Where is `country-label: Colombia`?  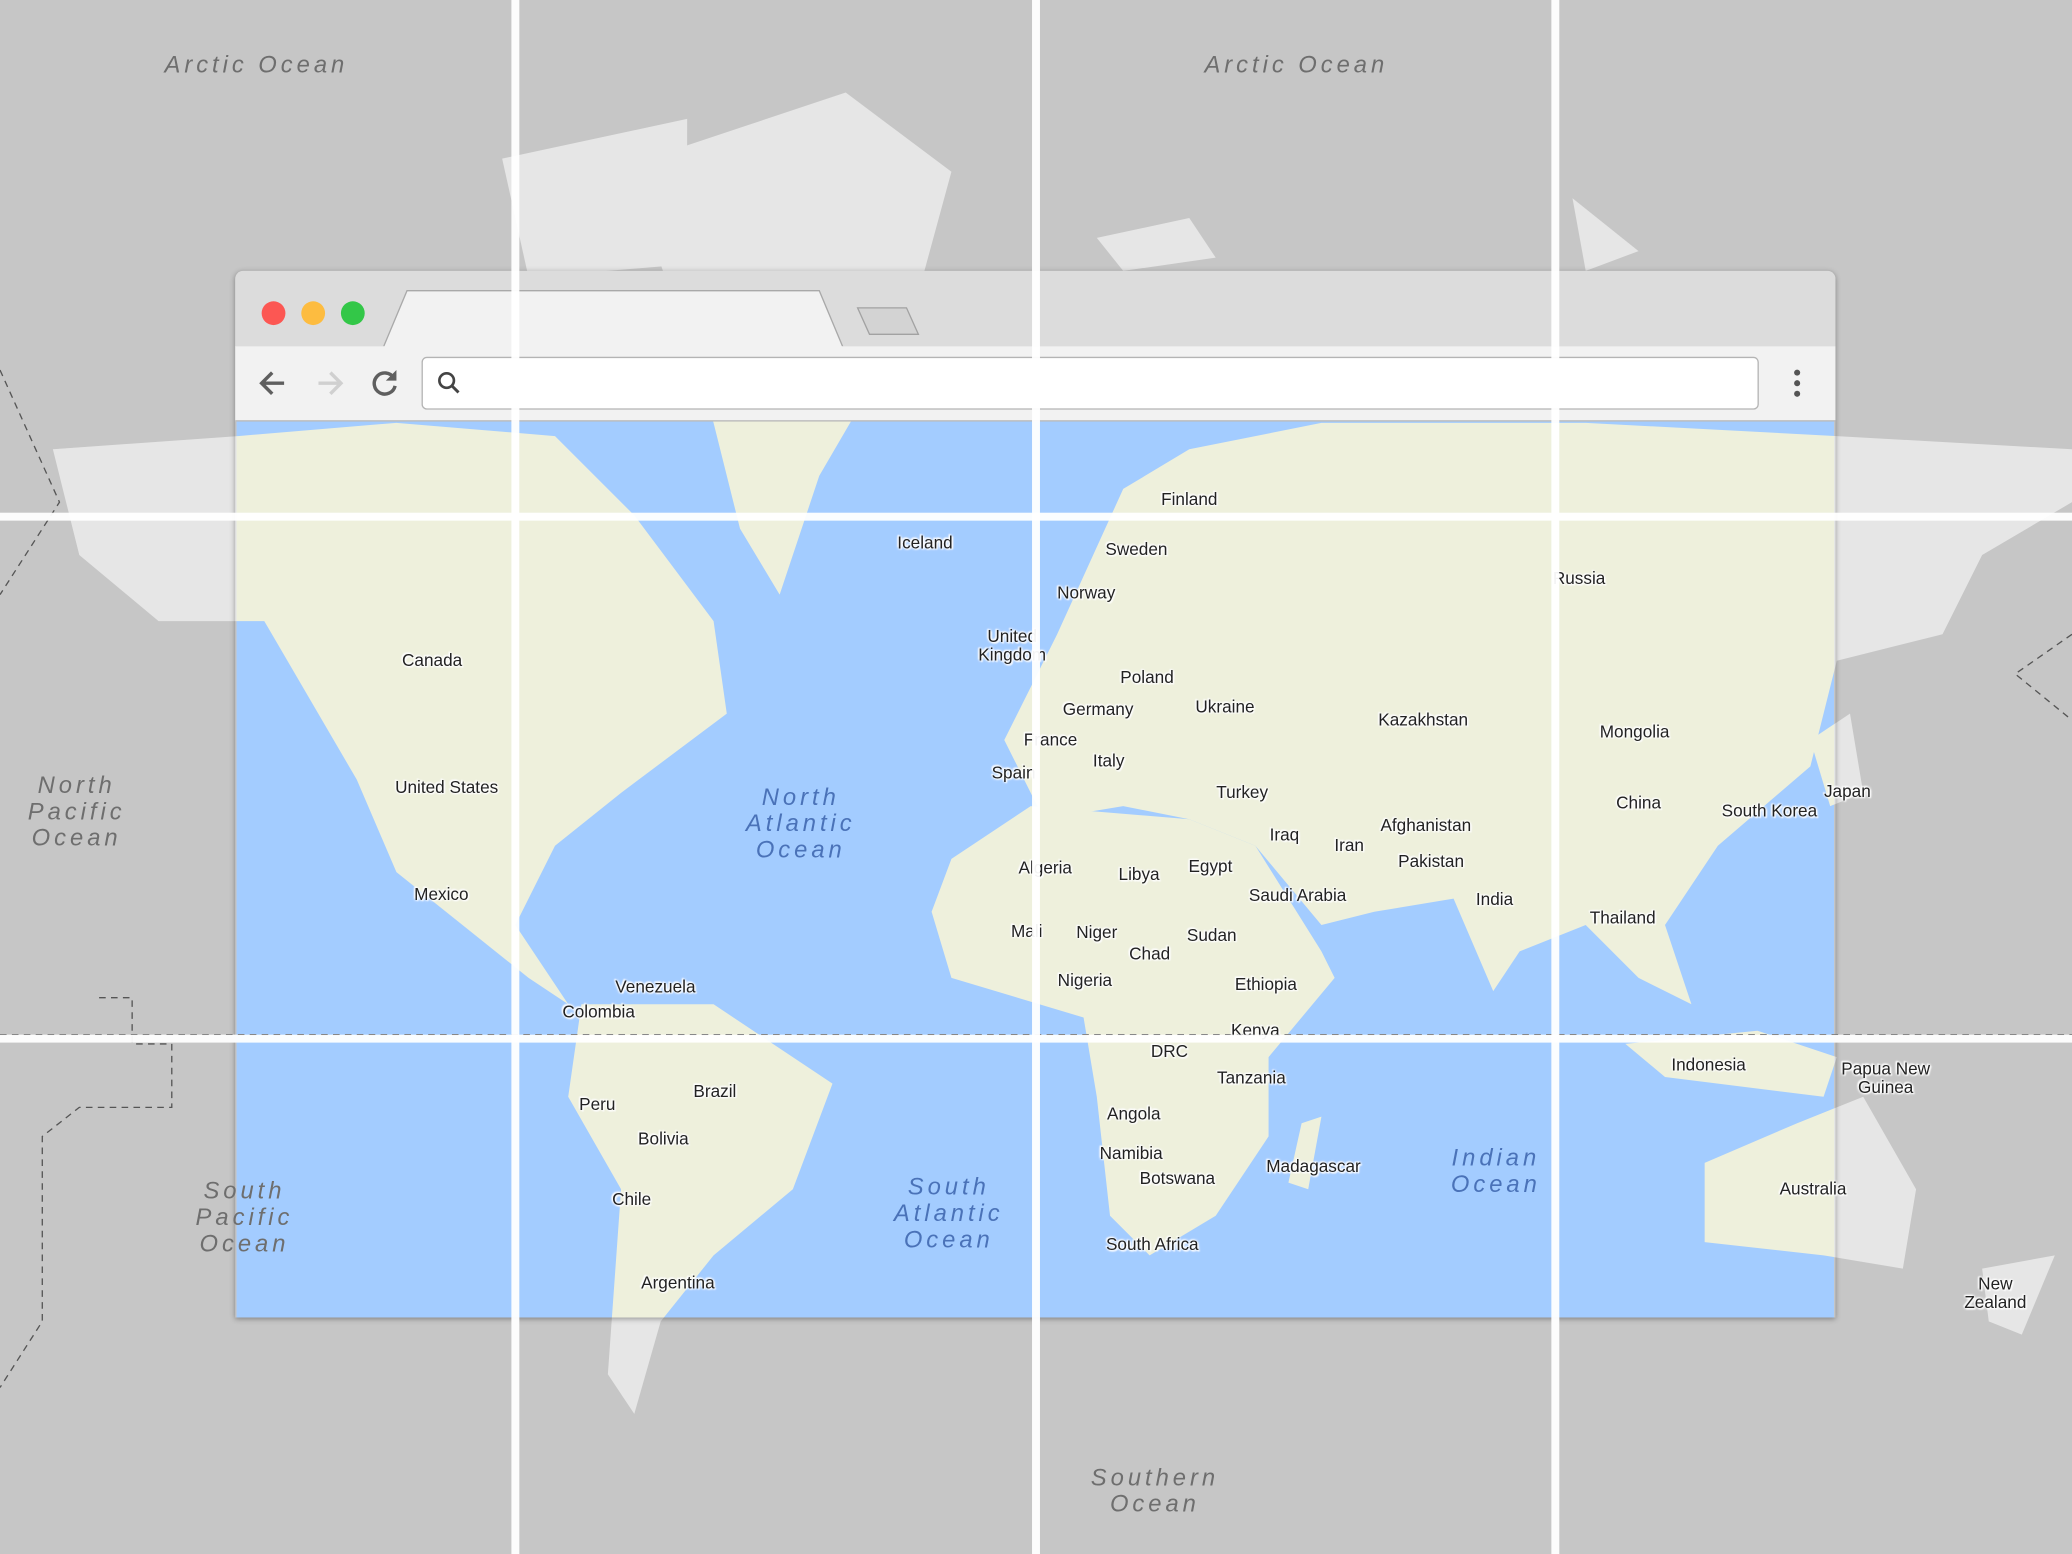
country-label: Colombia is located at coordinates (598, 1011).